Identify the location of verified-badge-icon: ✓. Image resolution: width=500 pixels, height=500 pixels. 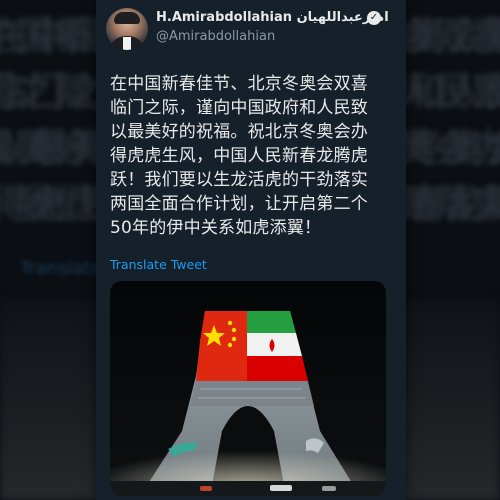
(374, 18).